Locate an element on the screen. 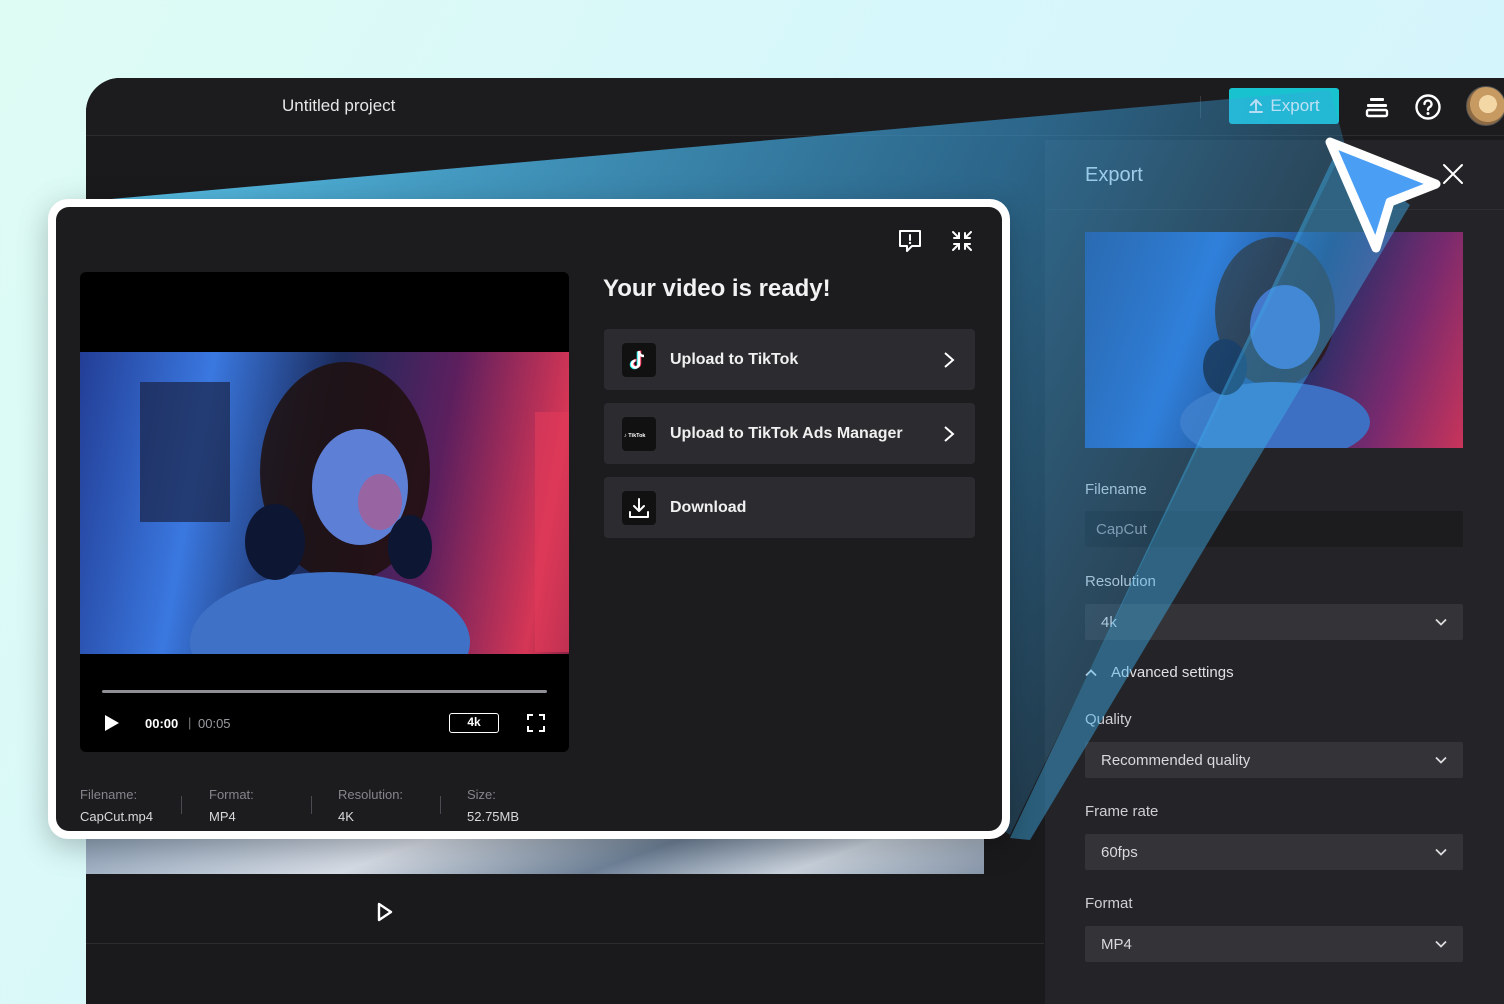 The height and width of the screenshot is (1004, 1504). download-label: Download is located at coordinates (708, 507).